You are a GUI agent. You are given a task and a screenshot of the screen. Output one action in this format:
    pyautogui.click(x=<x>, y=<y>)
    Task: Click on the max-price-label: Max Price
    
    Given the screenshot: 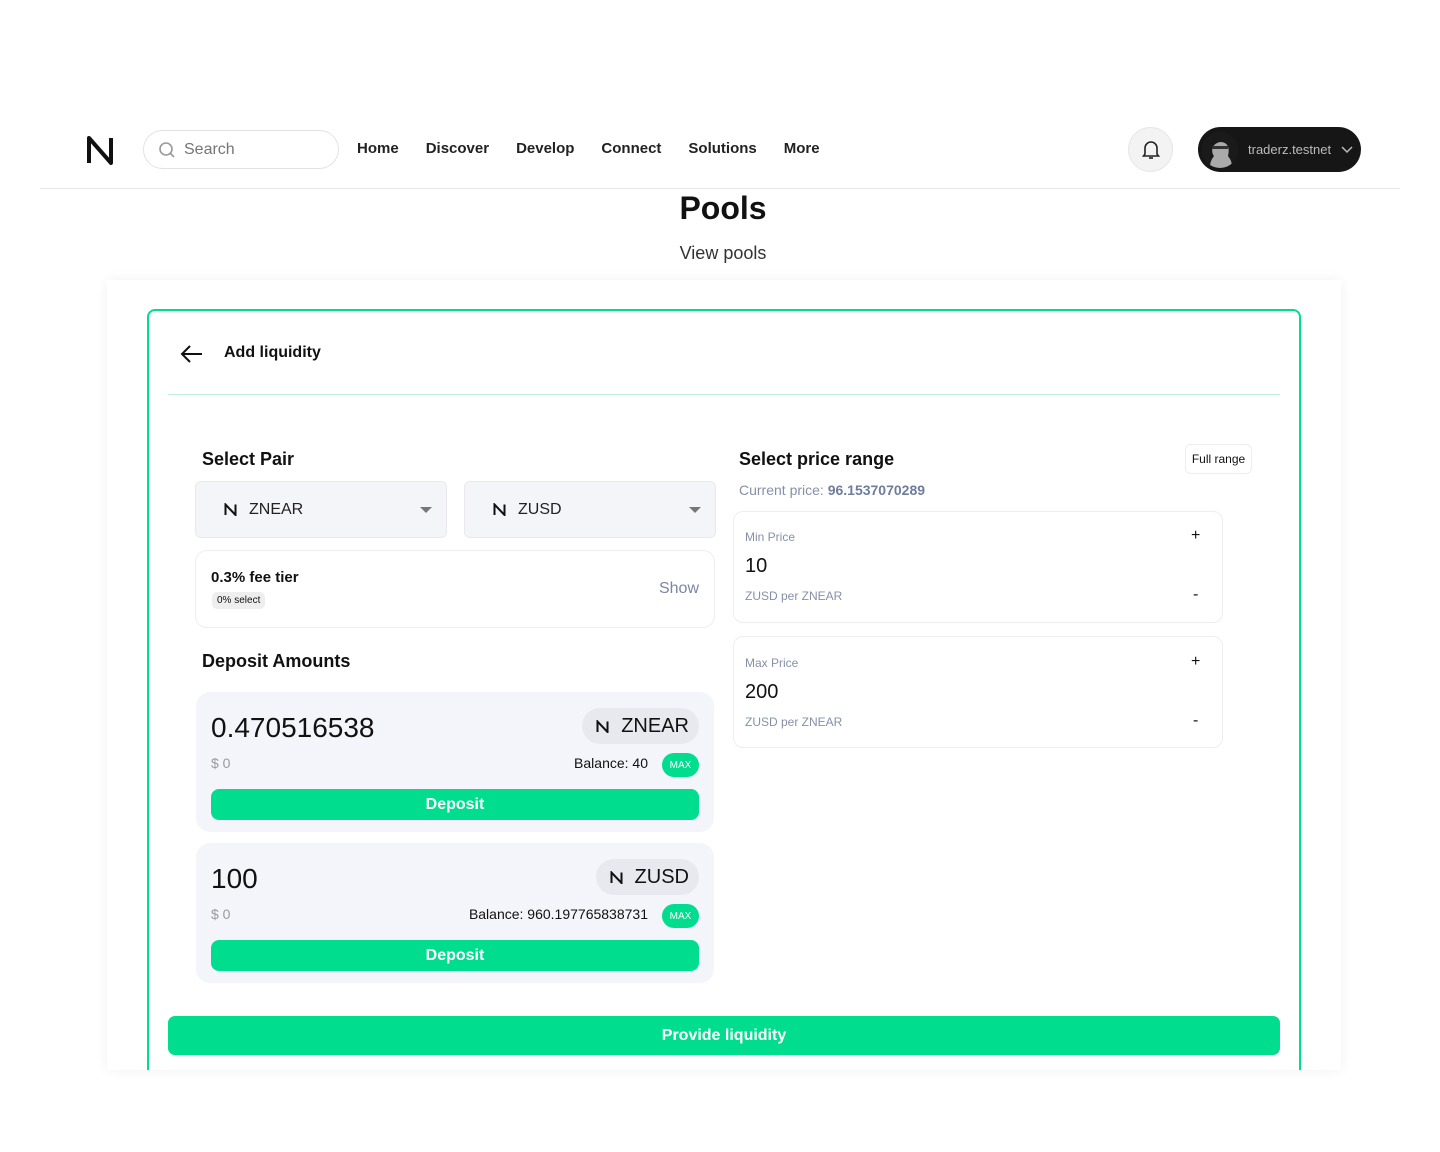 What is the action you would take?
    pyautogui.click(x=772, y=663)
    